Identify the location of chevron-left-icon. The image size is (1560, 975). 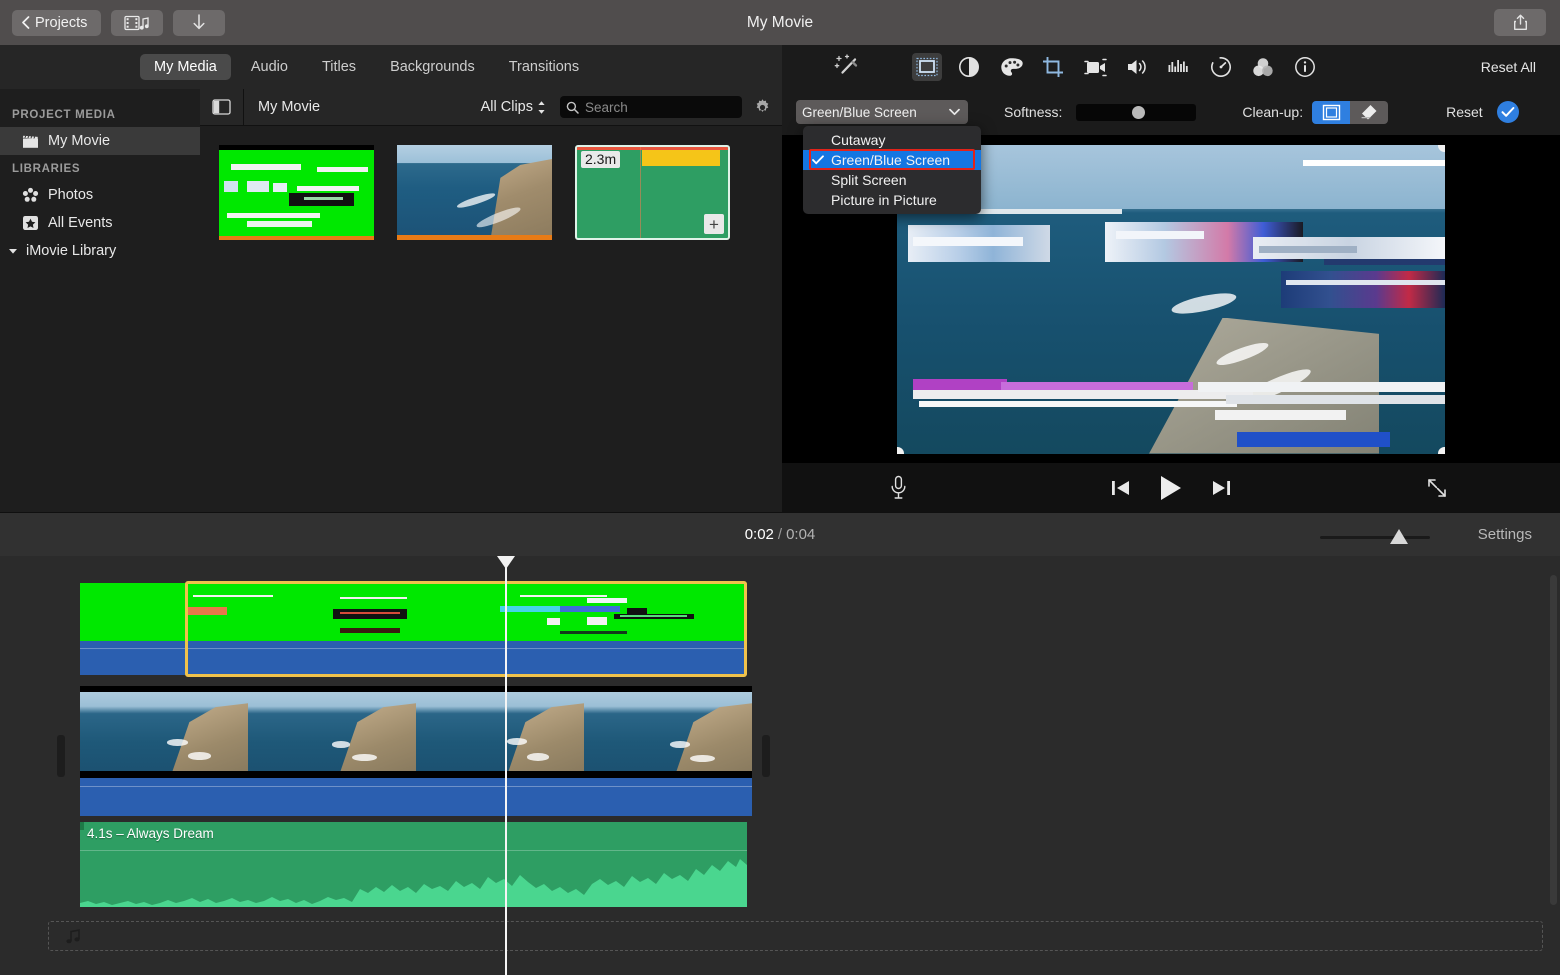
(25, 22).